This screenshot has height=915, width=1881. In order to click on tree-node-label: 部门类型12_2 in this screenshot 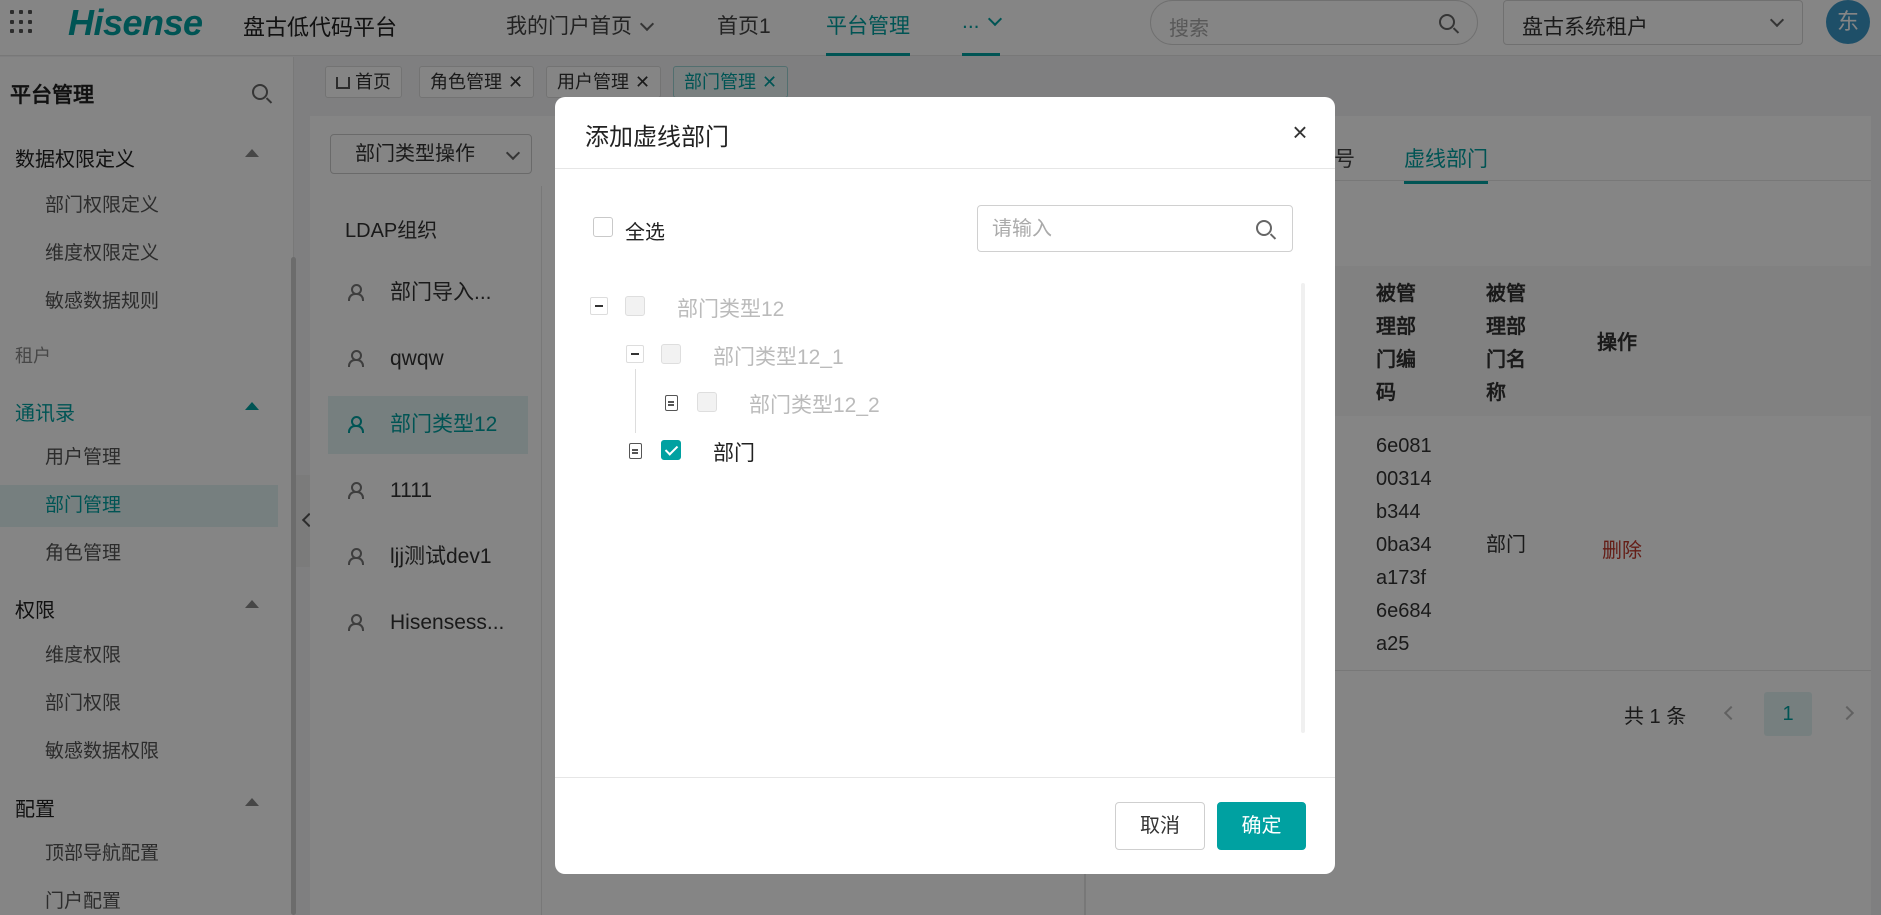, I will do `click(814, 405)`.